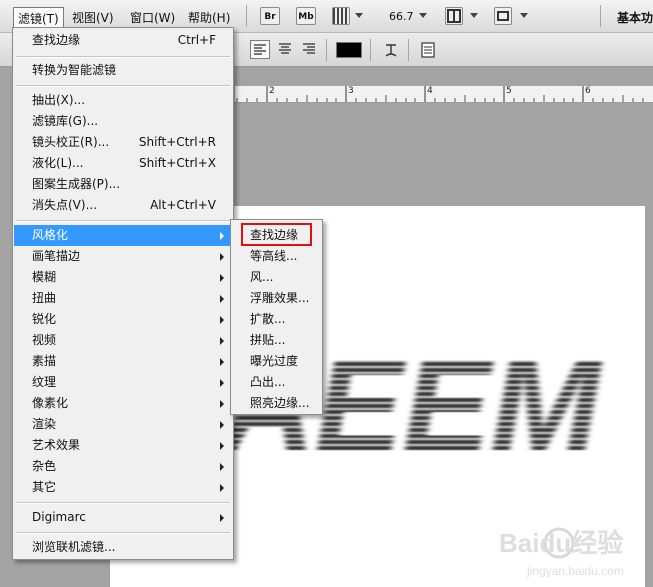 Image resolution: width=653 pixels, height=587 pixels. Describe the element at coordinates (123, 403) in the screenshot. I see `menu-item-pixelate: 像素化` at that location.